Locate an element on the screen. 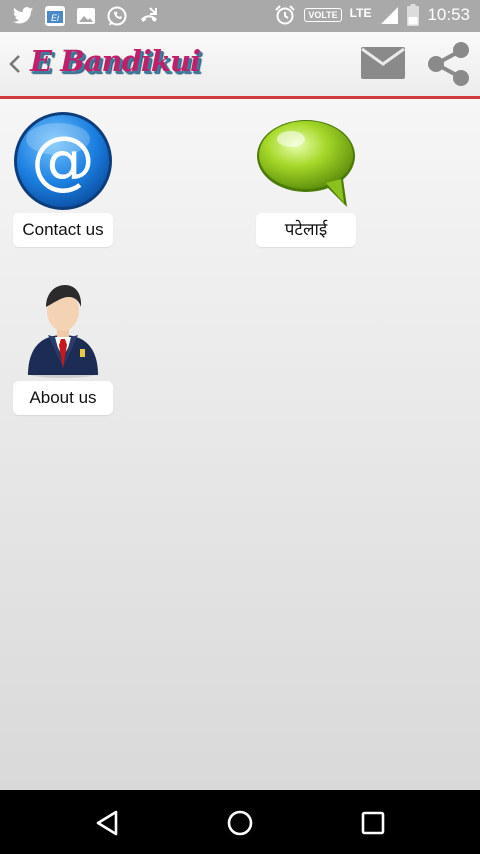 The image size is (480, 854). share-icon is located at coordinates (448, 64).